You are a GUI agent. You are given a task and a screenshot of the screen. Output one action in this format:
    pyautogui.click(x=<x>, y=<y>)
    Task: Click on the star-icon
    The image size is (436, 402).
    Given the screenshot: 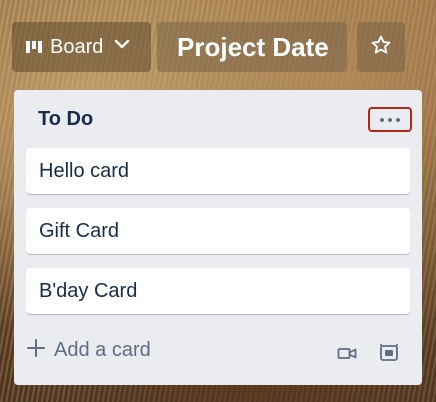 What is the action you would take?
    pyautogui.click(x=381, y=47)
    